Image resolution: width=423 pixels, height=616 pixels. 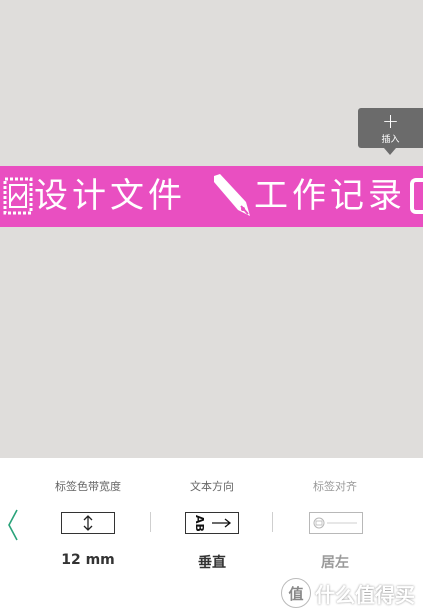 I want to click on stamp-icon, so click(x=18, y=196).